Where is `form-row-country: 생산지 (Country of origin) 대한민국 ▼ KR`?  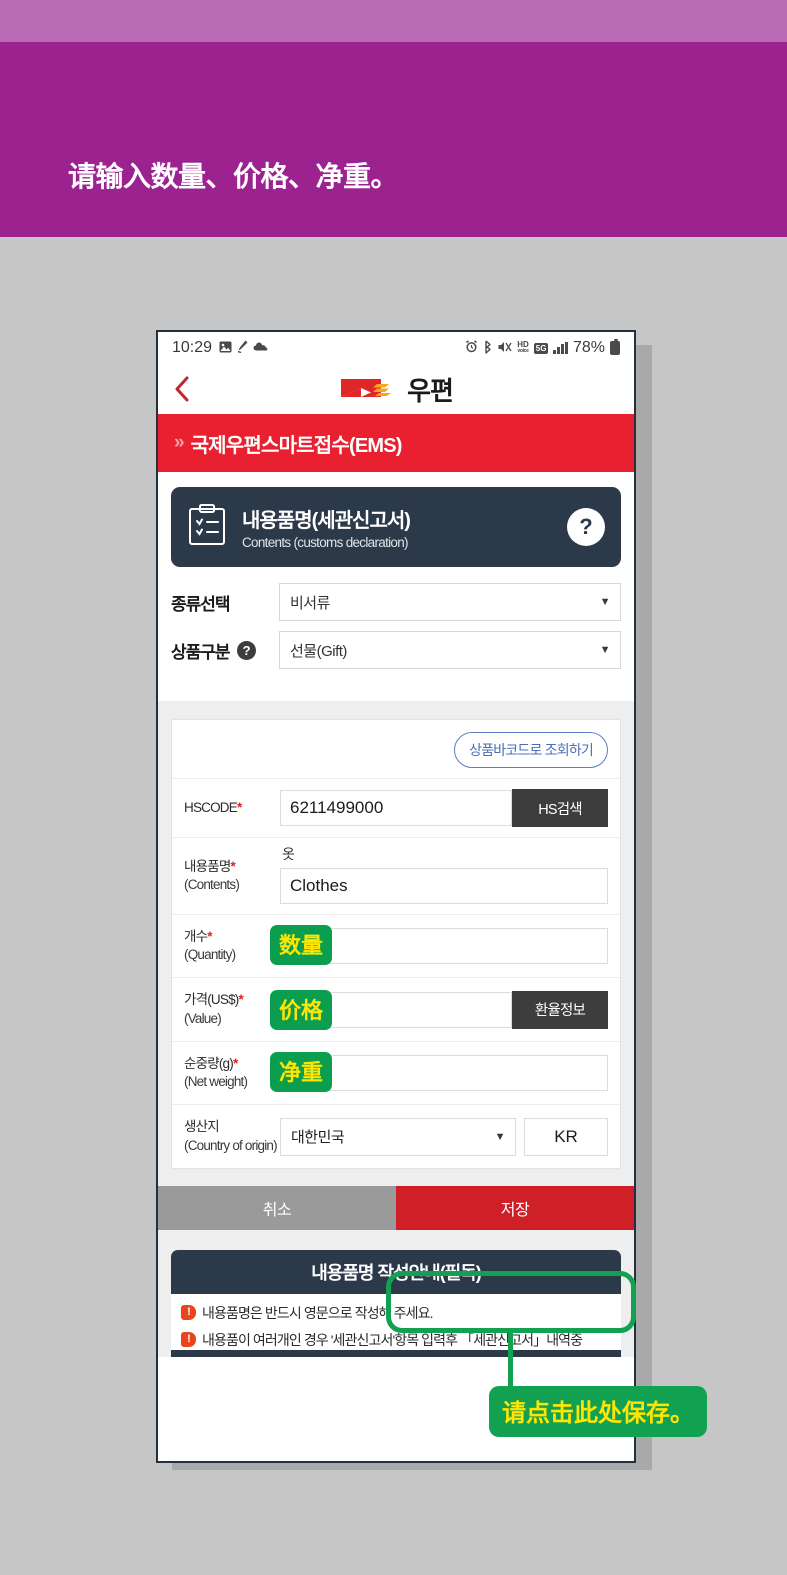
form-row-country: 생산지 (Country of origin) 대한민국 ▼ KR is located at coordinates (396, 1135).